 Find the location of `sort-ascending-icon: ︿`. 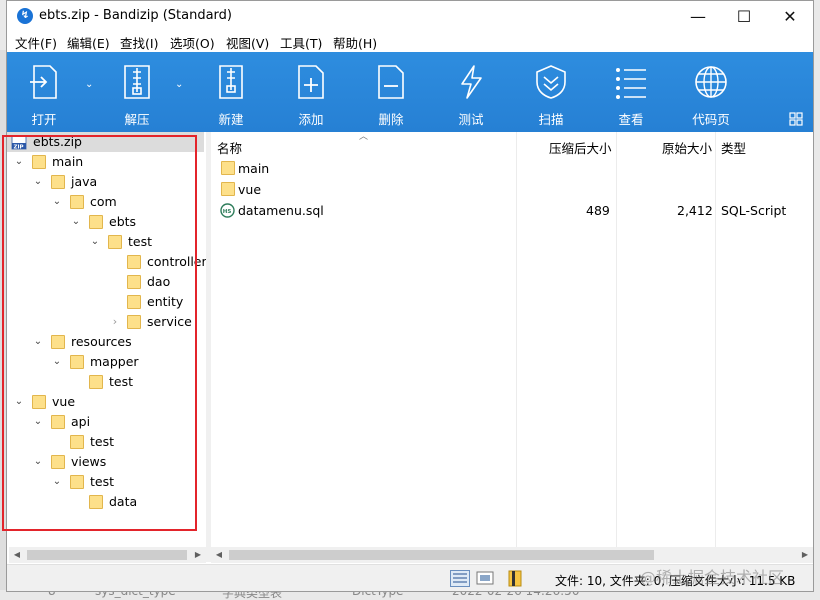

sort-ascending-icon: ︿ is located at coordinates (364, 136).